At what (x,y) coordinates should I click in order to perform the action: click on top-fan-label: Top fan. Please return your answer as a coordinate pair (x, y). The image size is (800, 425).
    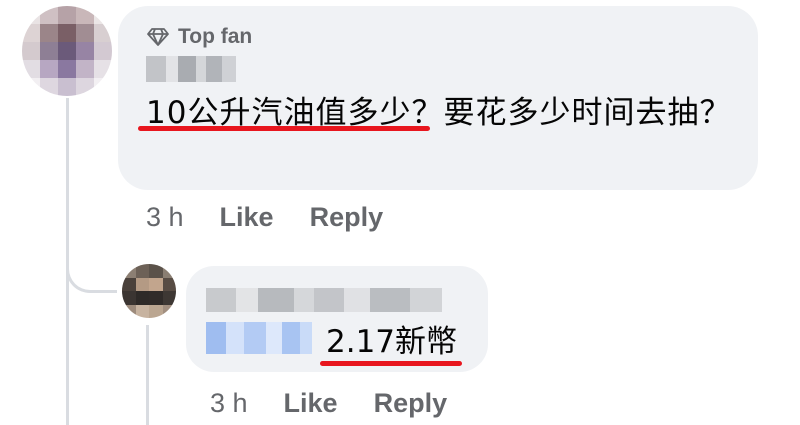
    Looking at the image, I should click on (215, 36).